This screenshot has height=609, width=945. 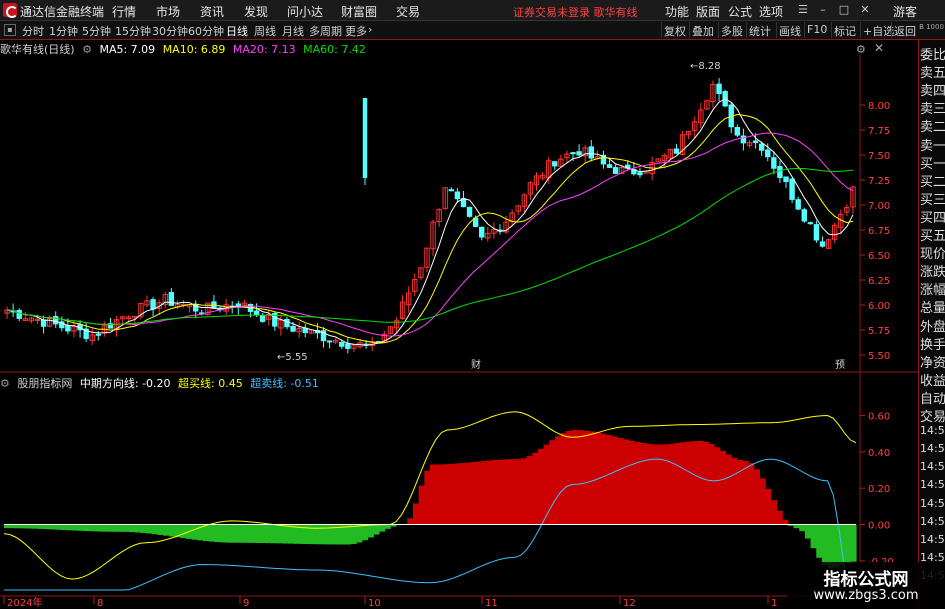 What do you see at coordinates (932, 109) in the screenshot?
I see `right-panel-sell3: 卖三` at bounding box center [932, 109].